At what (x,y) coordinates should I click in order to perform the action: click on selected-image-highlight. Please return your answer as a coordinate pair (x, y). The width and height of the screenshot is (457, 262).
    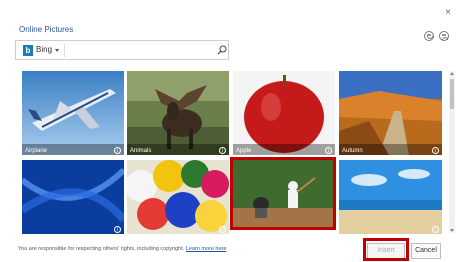
    Looking at the image, I should click on (283, 193).